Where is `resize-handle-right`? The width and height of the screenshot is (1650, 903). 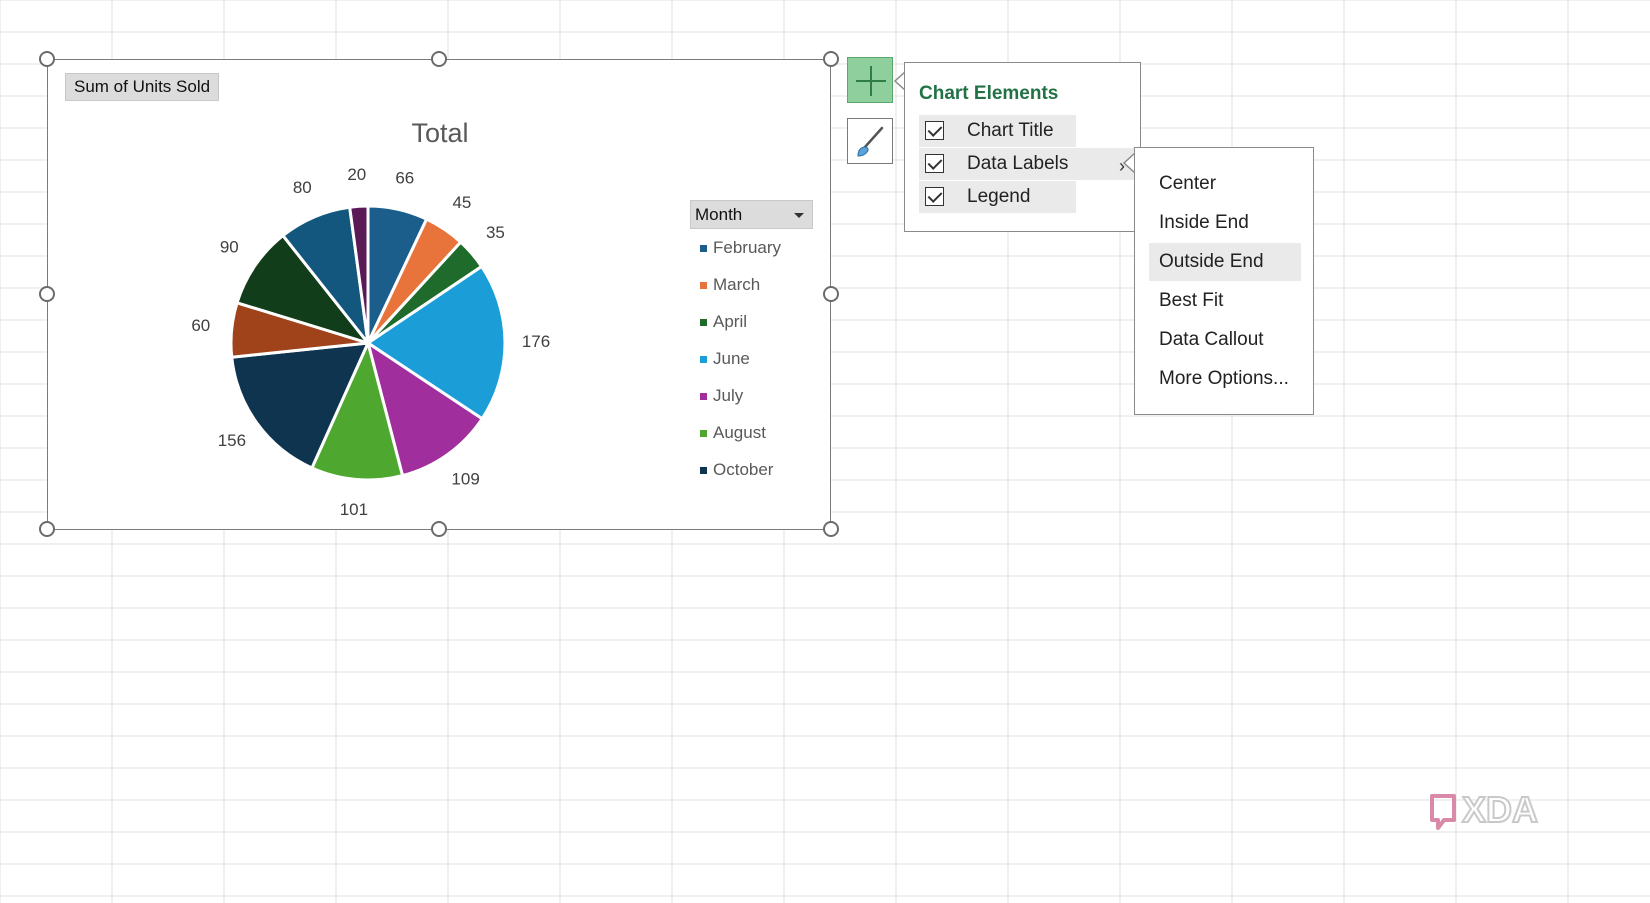
resize-handle-right is located at coordinates (831, 294).